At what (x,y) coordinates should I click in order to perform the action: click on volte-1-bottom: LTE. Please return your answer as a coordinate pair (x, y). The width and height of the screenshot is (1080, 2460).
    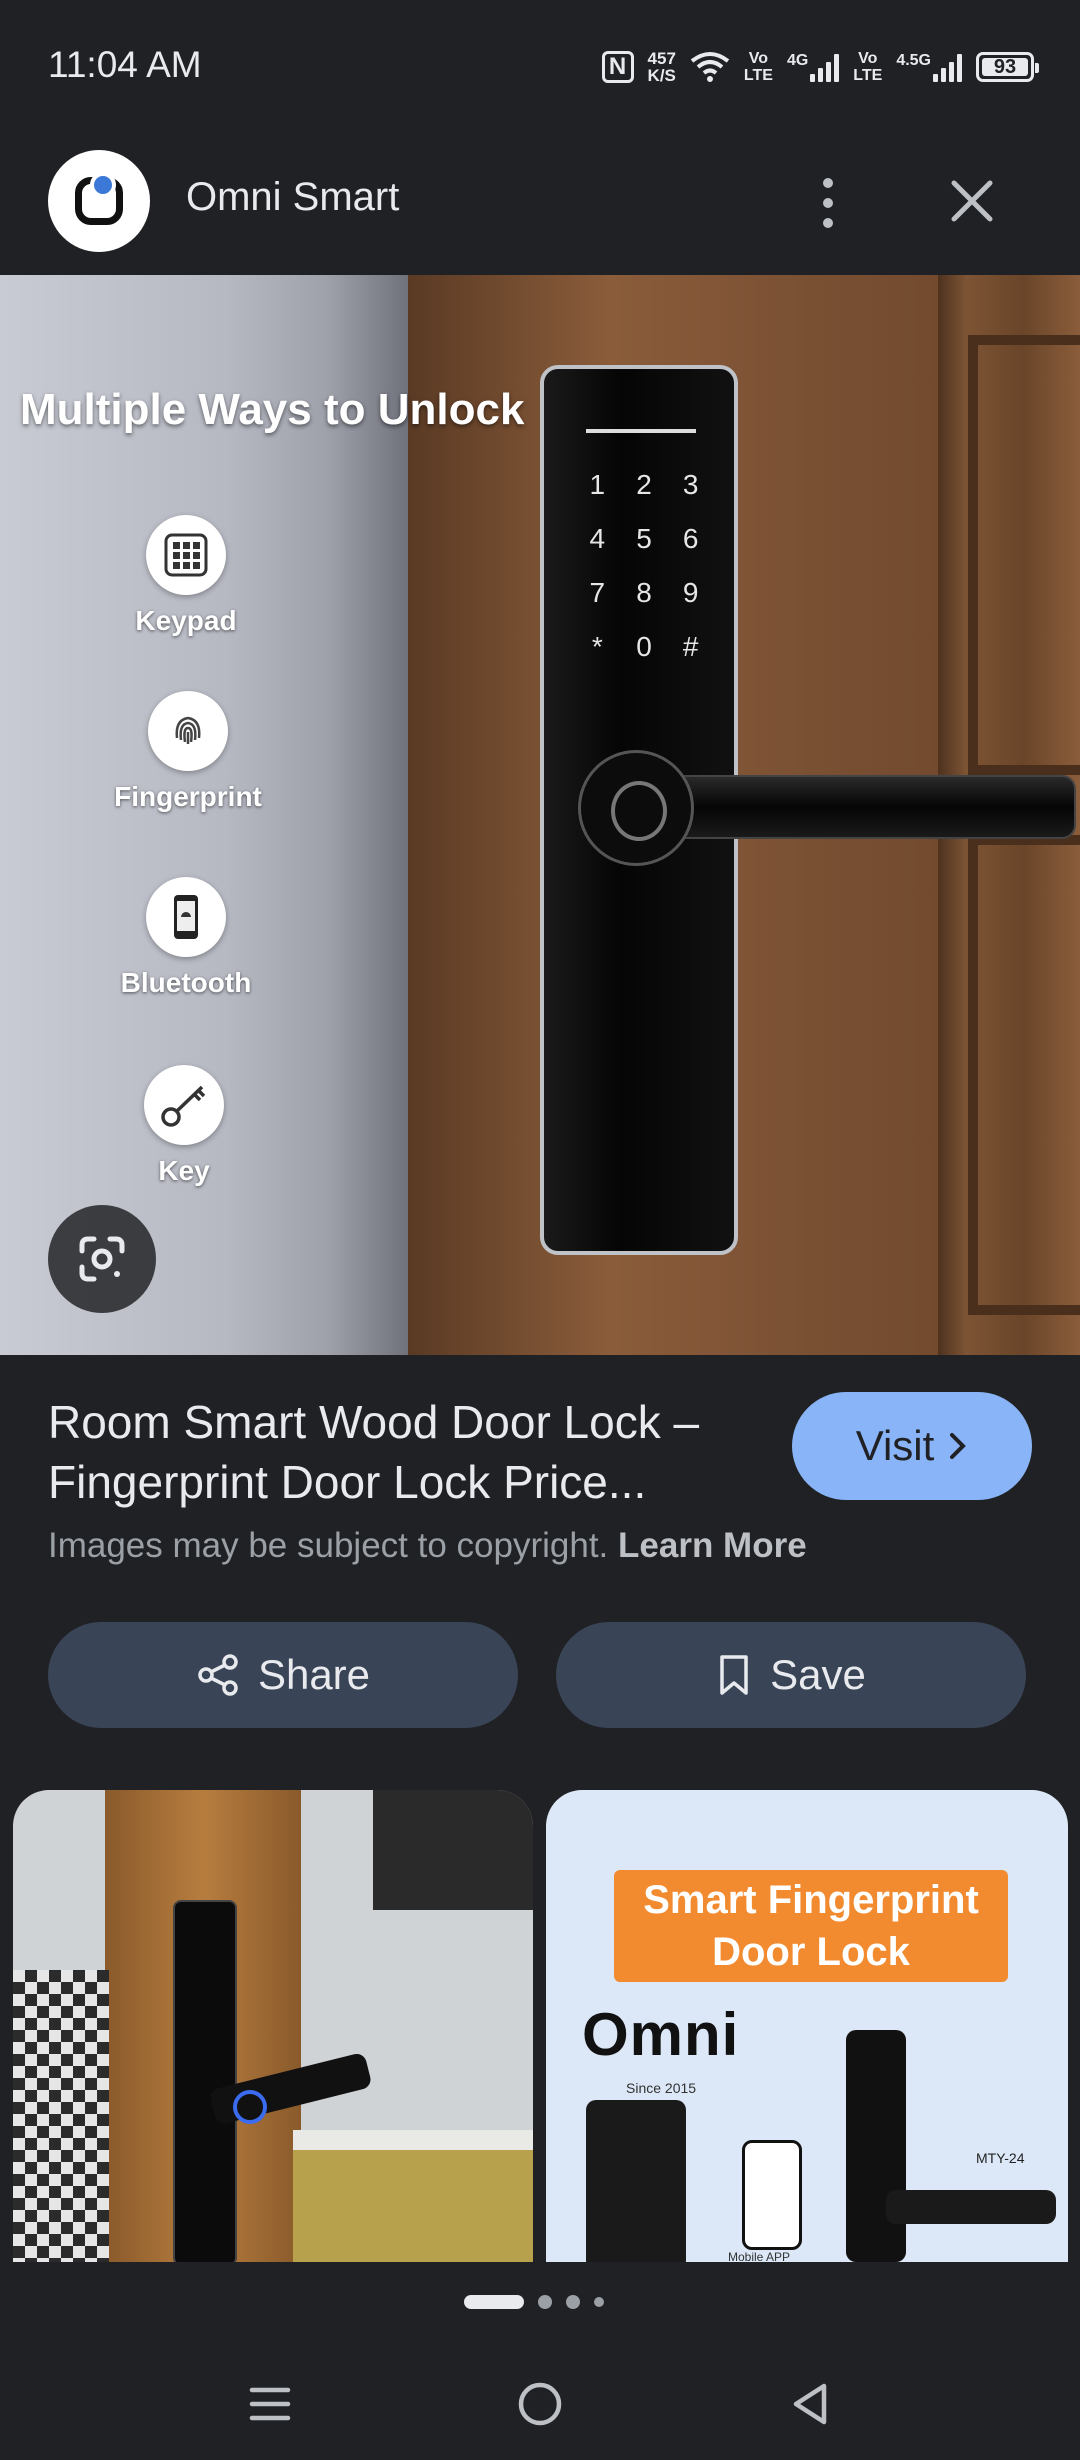
    Looking at the image, I should click on (758, 75).